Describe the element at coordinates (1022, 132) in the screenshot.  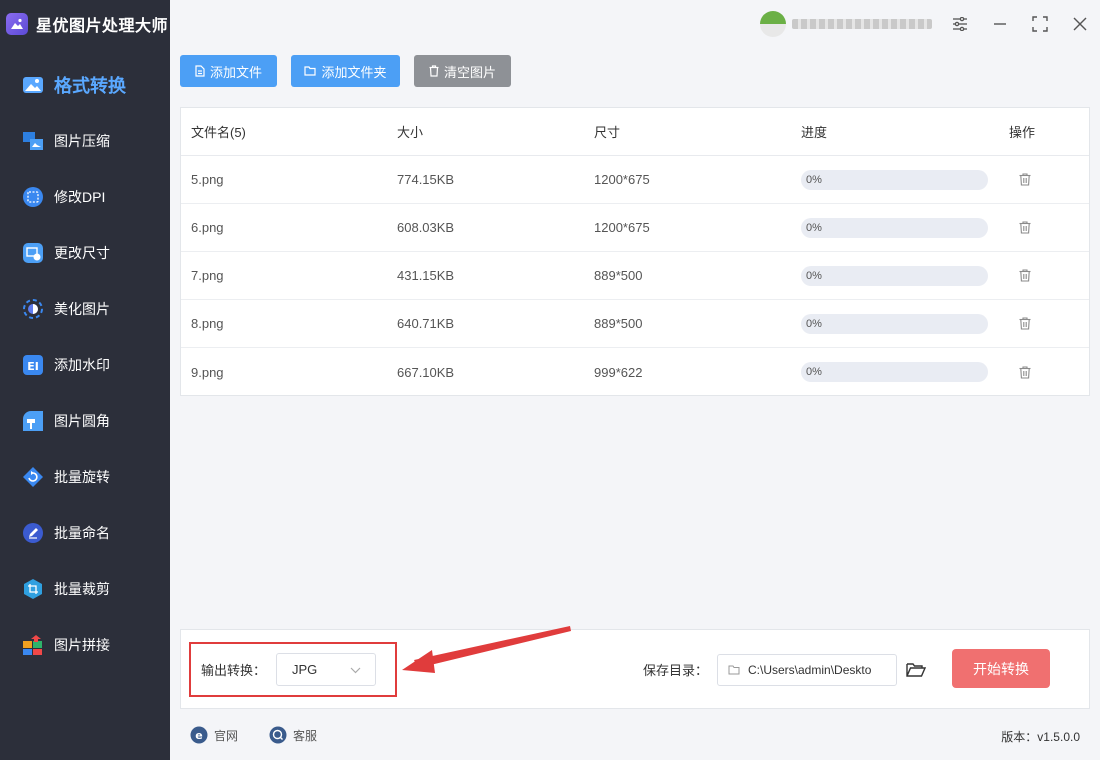
I see `col-header-action: 操作` at that location.